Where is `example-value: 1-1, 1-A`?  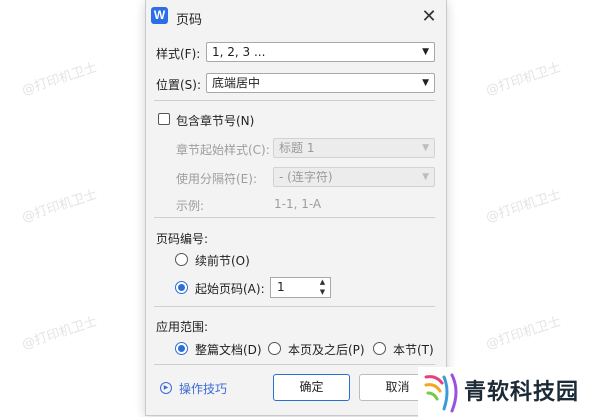 example-value: 1-1, 1-A is located at coordinates (298, 204).